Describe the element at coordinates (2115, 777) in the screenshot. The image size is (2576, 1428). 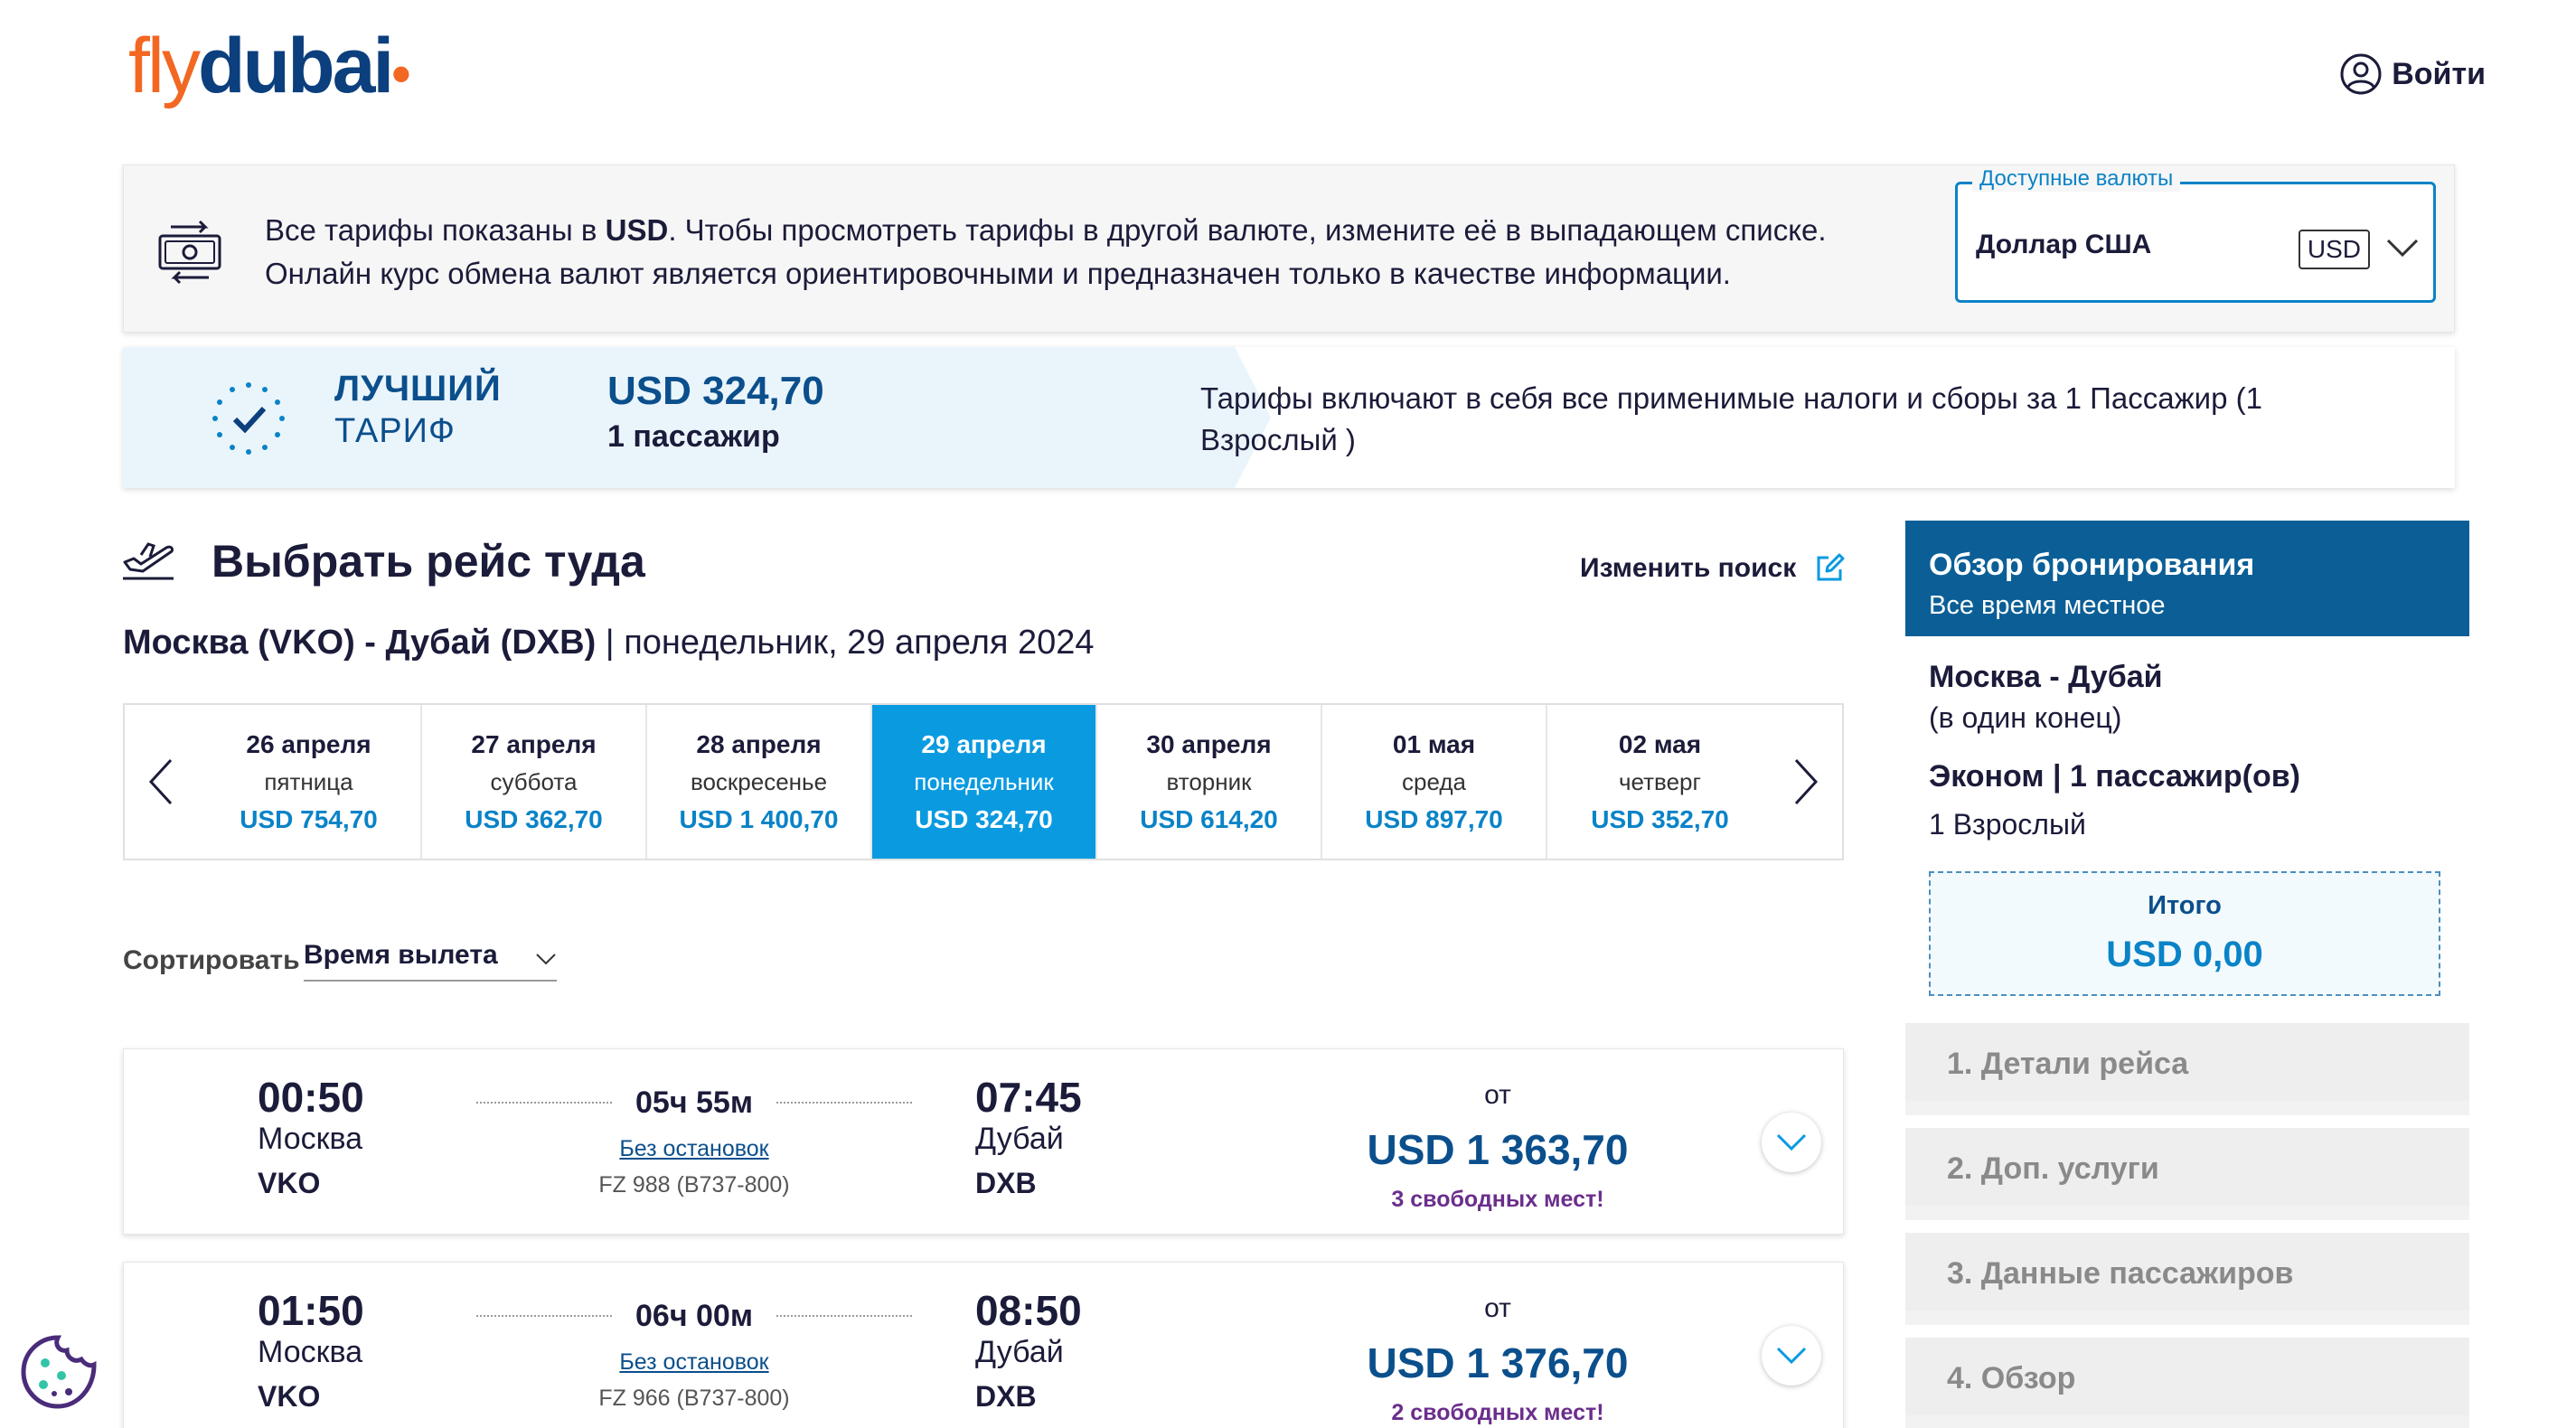
I see `summary-cabin: Эконом | 1 пассажир(ов)` at that location.